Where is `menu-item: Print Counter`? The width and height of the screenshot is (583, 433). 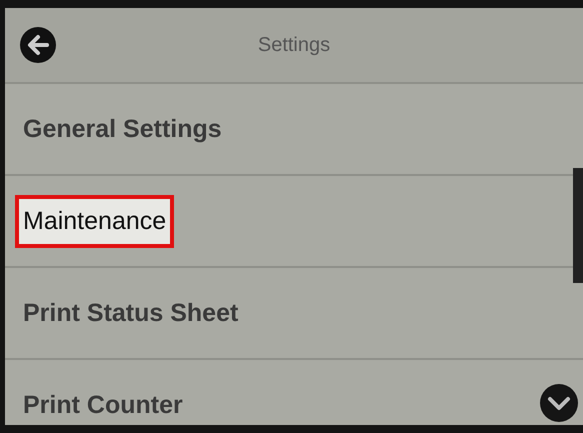
menu-item: Print Counter is located at coordinates (103, 401).